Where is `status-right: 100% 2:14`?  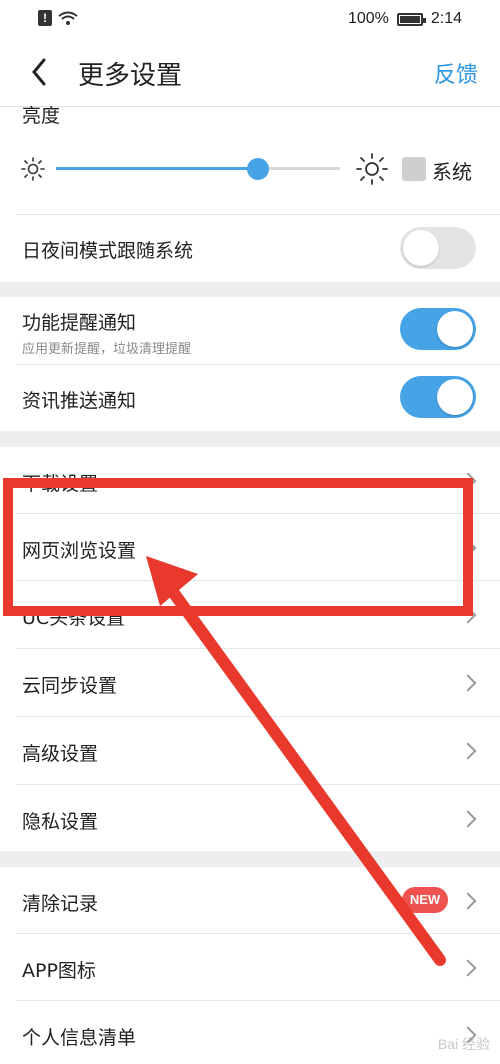 status-right: 100% 2:14 is located at coordinates (405, 19).